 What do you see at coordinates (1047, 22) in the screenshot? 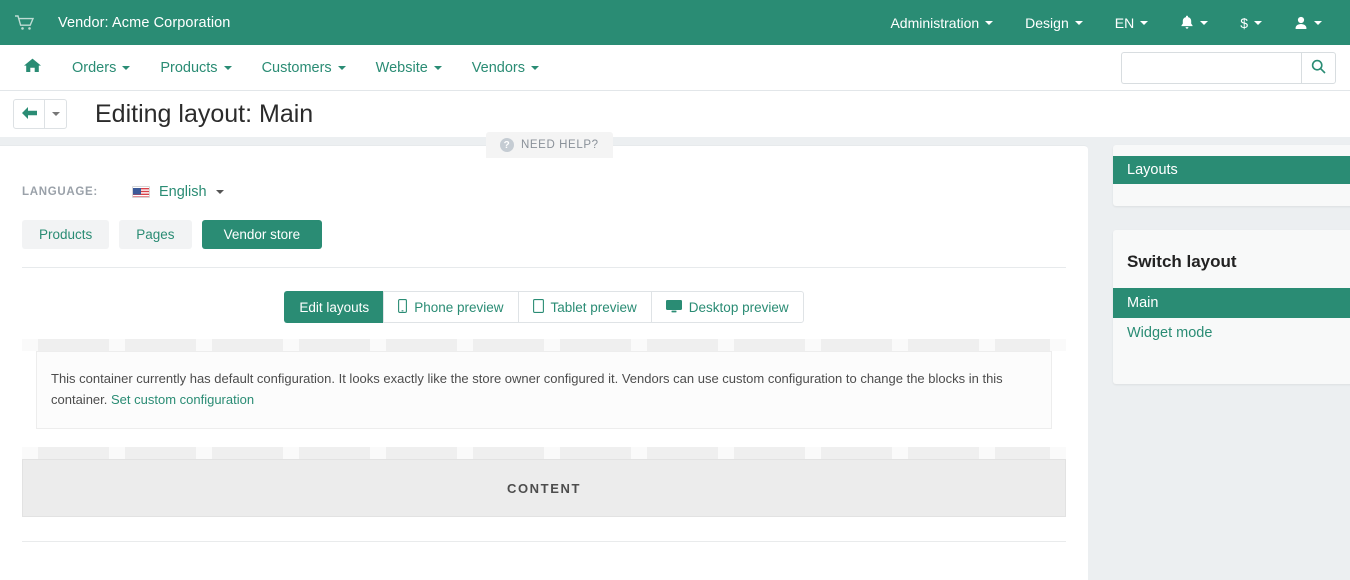
I see `menu-design-label: Design` at bounding box center [1047, 22].